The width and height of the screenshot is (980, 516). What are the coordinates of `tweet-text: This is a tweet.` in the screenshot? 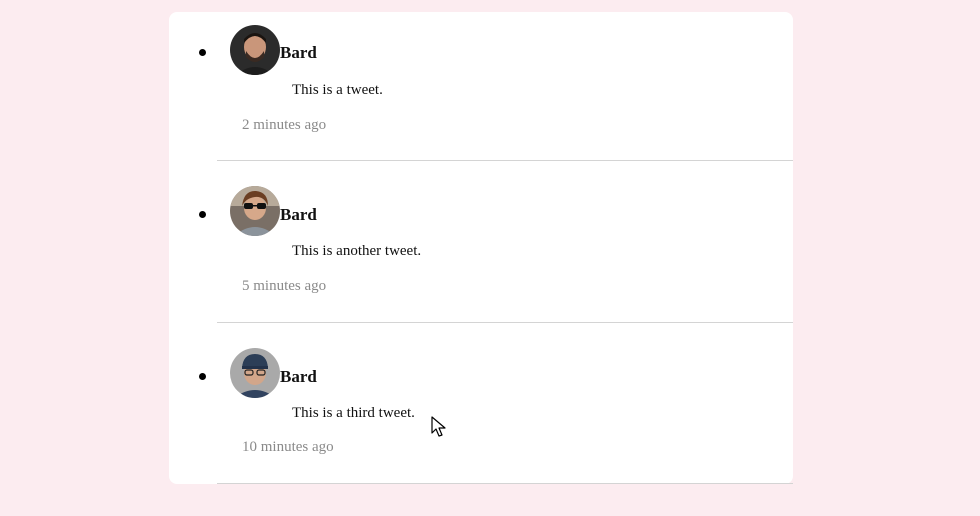 It's located at (337, 90).